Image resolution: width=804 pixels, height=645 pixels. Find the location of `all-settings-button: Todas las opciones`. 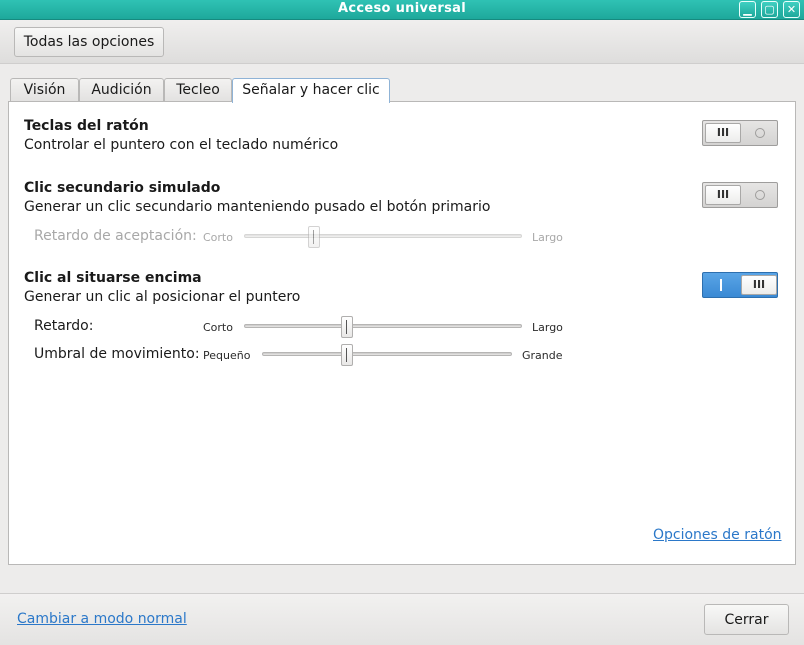

all-settings-button: Todas las opciones is located at coordinates (89, 42).